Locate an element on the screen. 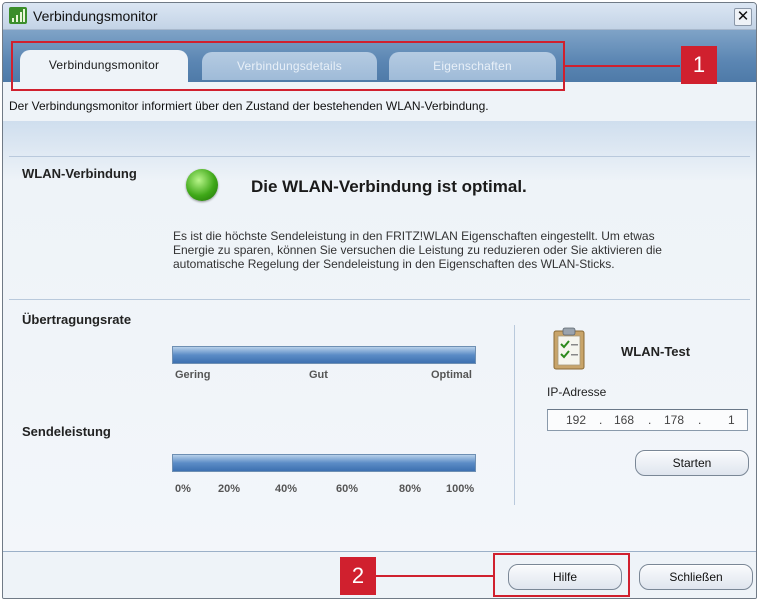 The height and width of the screenshot is (601, 759). callout-number-2: 2 is located at coordinates (358, 576).